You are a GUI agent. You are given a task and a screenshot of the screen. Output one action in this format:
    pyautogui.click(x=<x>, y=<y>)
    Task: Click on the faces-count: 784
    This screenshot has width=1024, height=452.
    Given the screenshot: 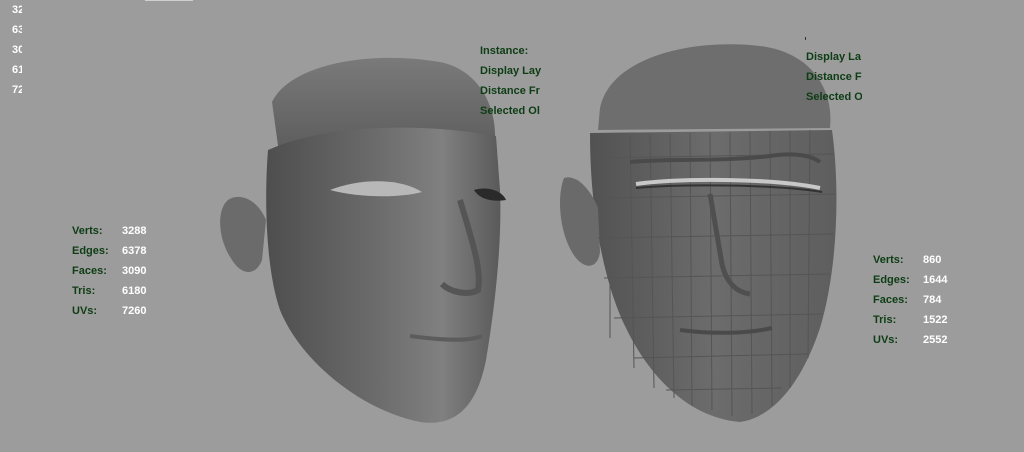 What is the action you would take?
    pyautogui.click(x=932, y=300)
    